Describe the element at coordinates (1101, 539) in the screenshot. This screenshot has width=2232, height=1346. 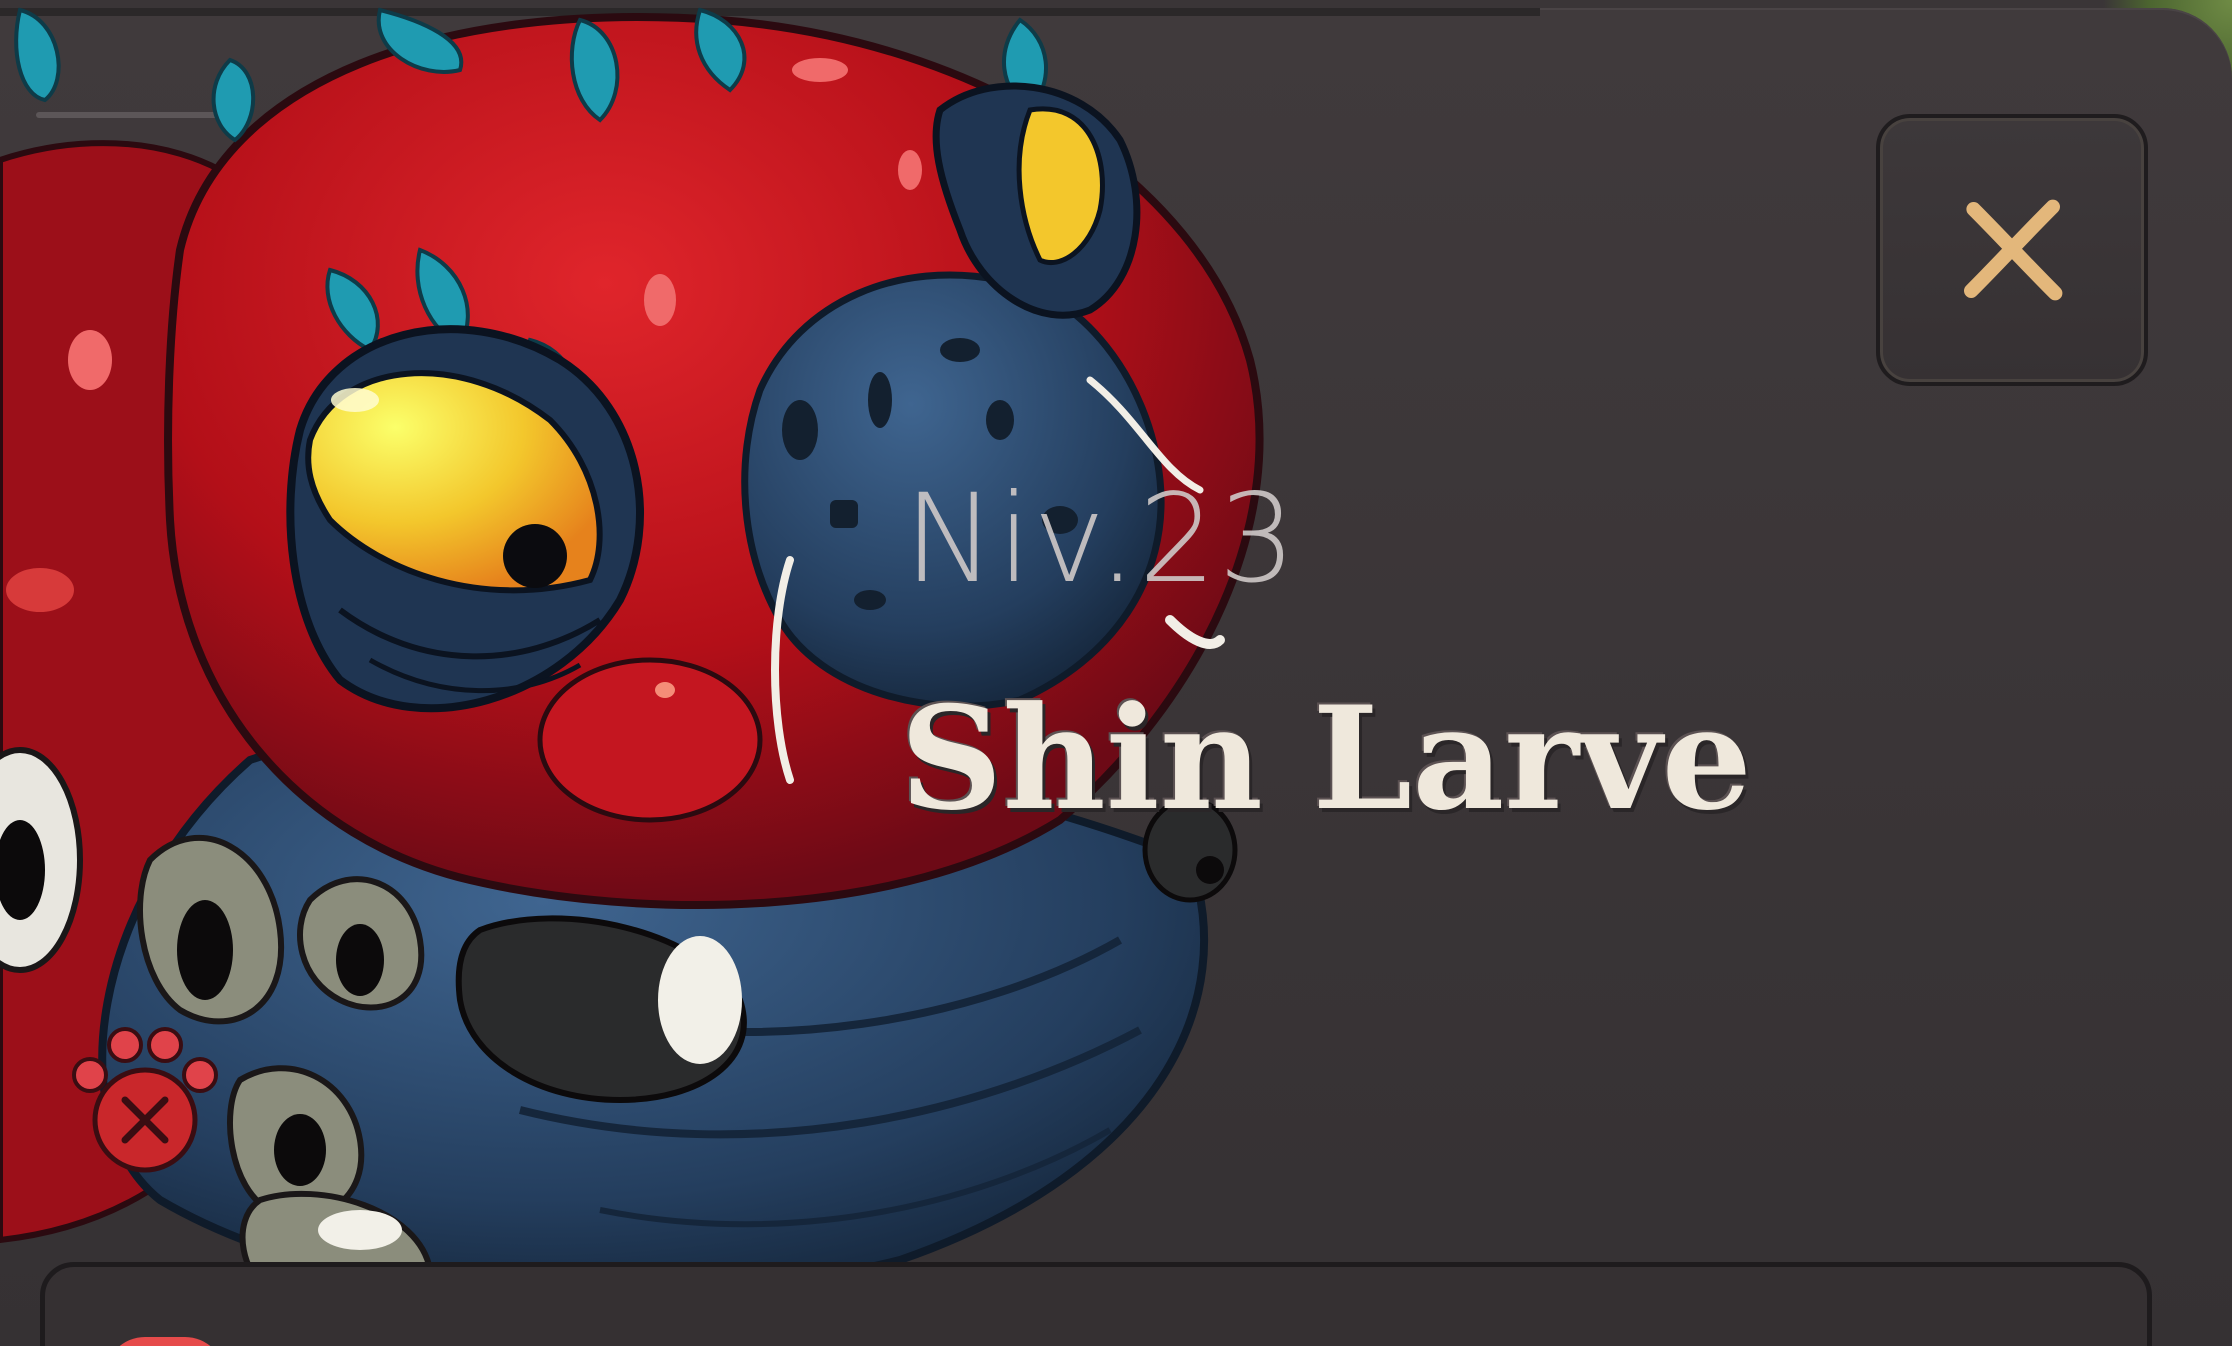
I see `creature-level: Niv.23` at that location.